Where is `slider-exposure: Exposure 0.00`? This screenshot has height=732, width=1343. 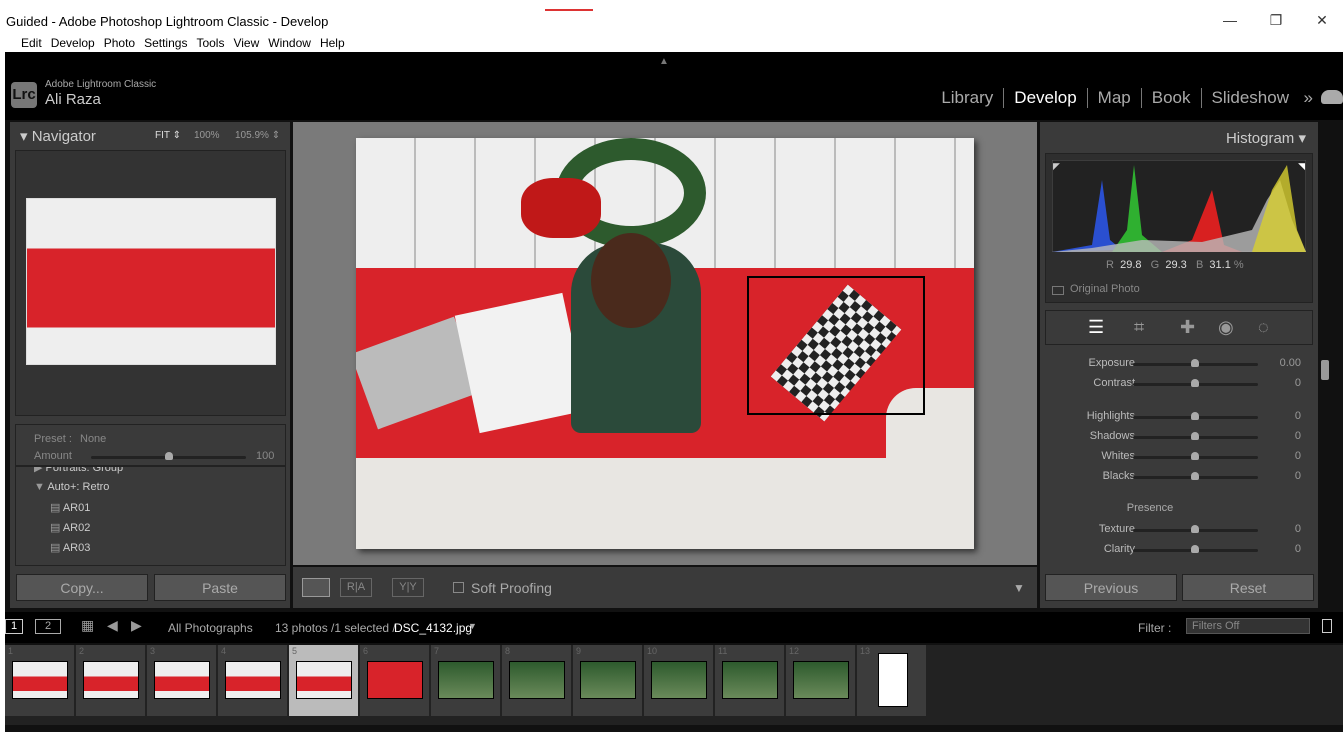 slider-exposure: Exposure 0.00 is located at coordinates (1179, 364).